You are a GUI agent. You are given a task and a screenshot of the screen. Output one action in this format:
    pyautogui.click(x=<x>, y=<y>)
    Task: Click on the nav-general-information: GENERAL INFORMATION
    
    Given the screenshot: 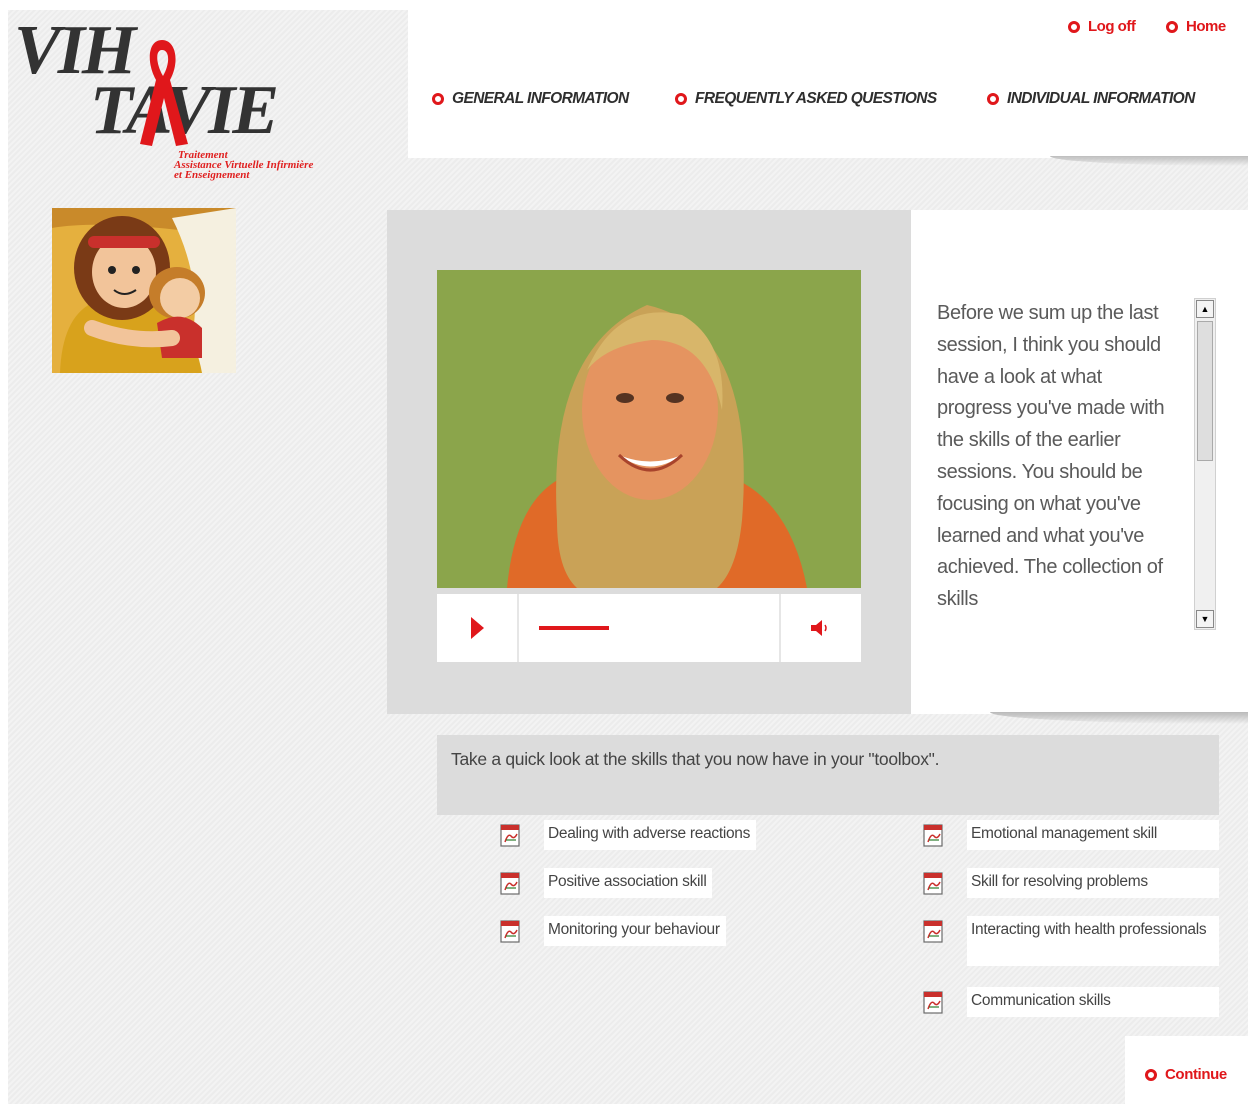 What is the action you would take?
    pyautogui.click(x=530, y=99)
    